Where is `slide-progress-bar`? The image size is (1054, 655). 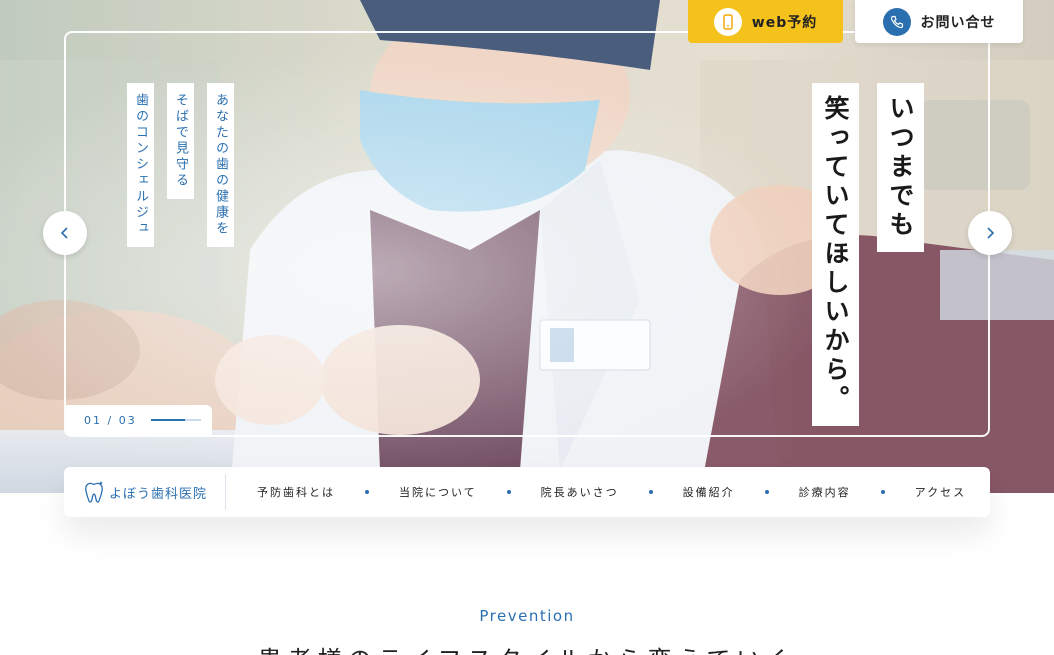
slide-progress-bar is located at coordinates (175, 420).